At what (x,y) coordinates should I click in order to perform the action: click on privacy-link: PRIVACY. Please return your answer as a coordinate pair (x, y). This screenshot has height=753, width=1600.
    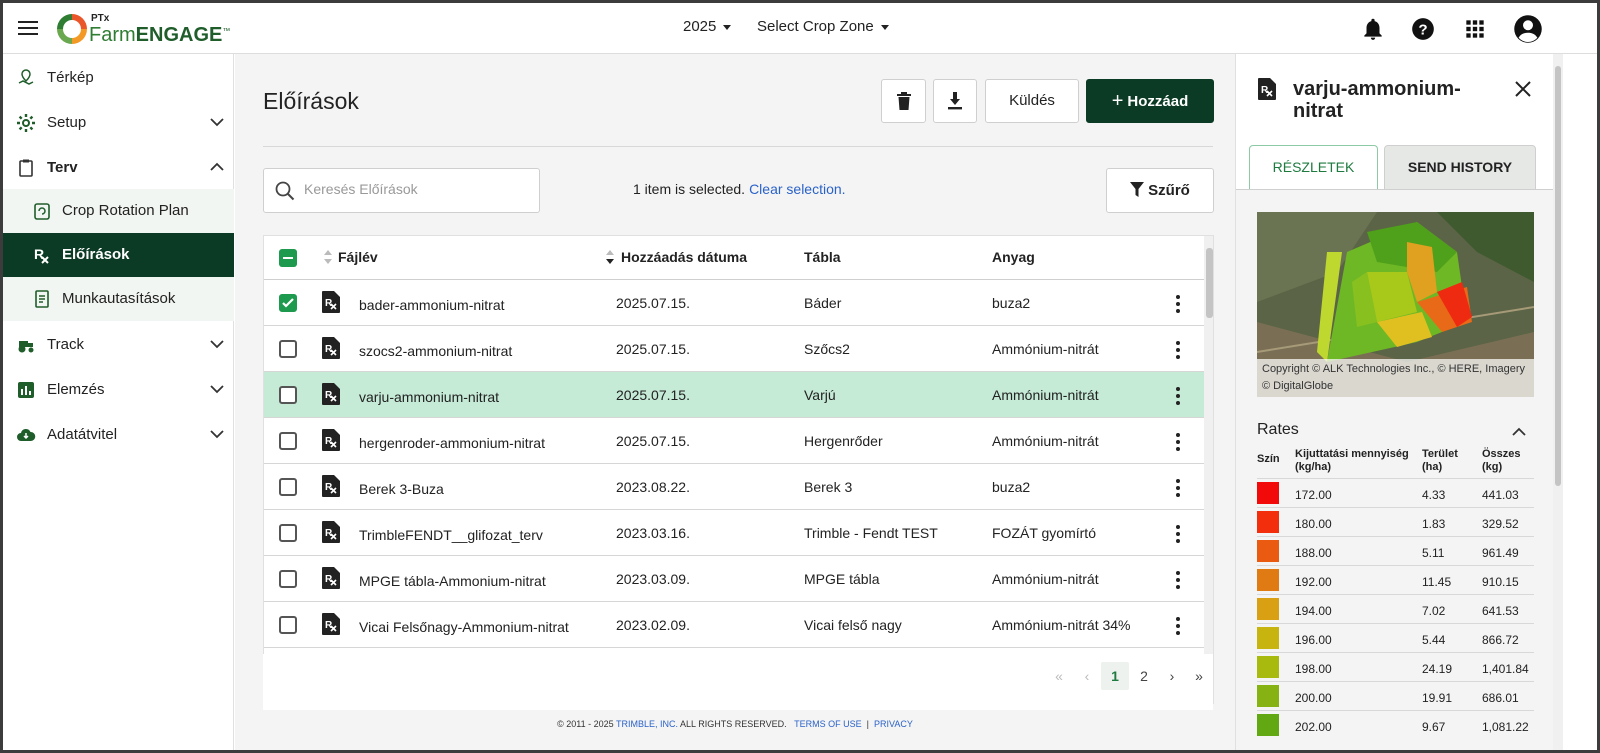
    Looking at the image, I should click on (893, 724).